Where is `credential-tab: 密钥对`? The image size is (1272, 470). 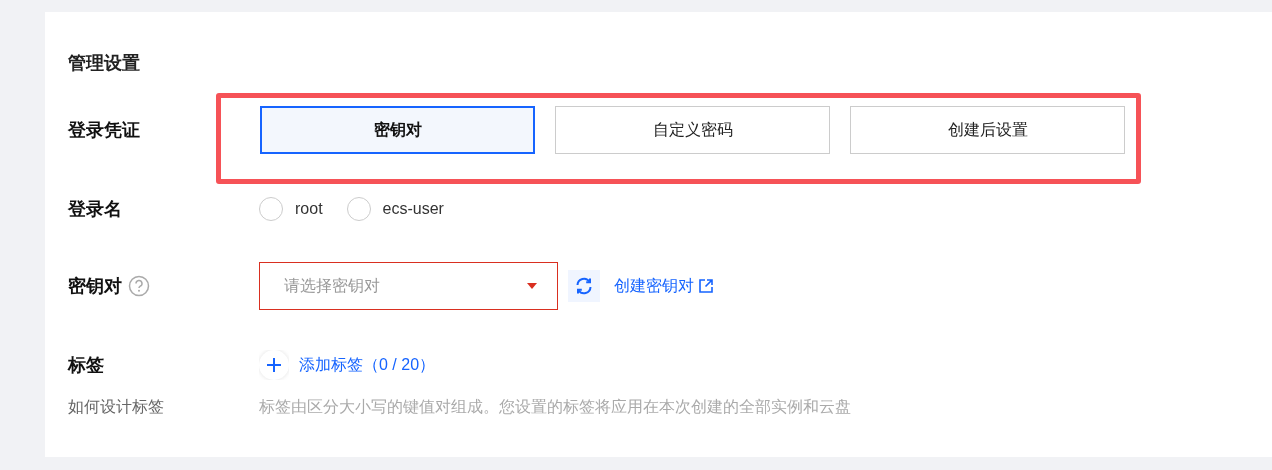 credential-tab: 密钥对 is located at coordinates (397, 130).